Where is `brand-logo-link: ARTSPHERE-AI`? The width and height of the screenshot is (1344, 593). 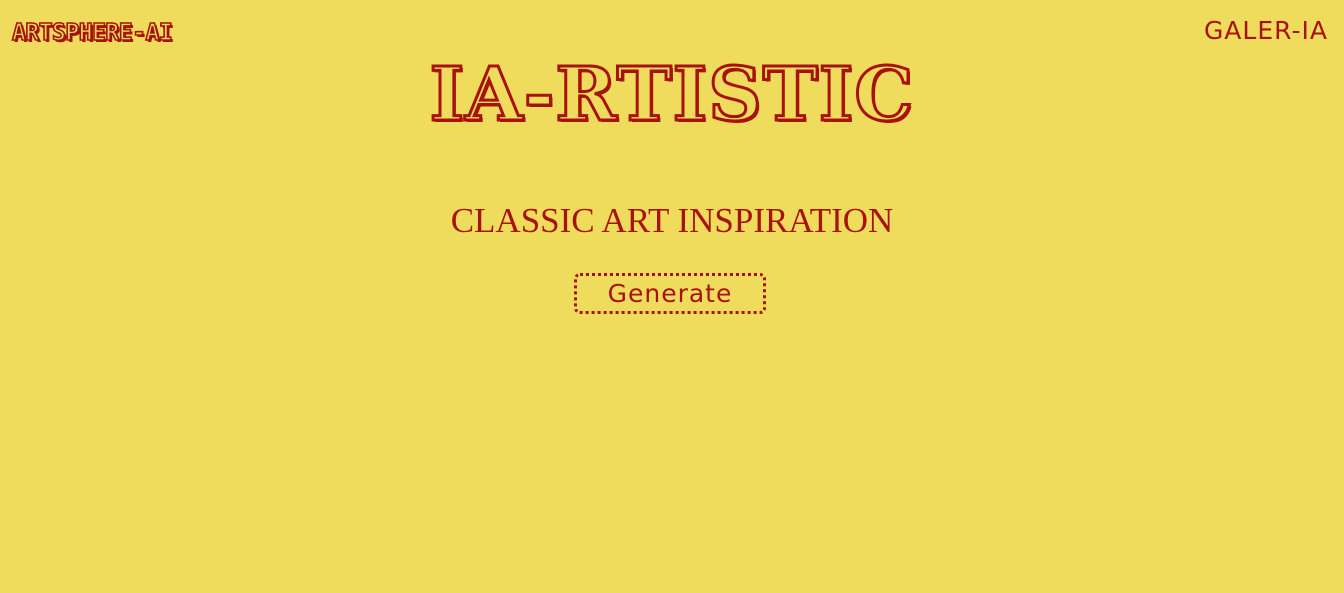 brand-logo-link: ARTSPHERE-AI is located at coordinates (92, 33).